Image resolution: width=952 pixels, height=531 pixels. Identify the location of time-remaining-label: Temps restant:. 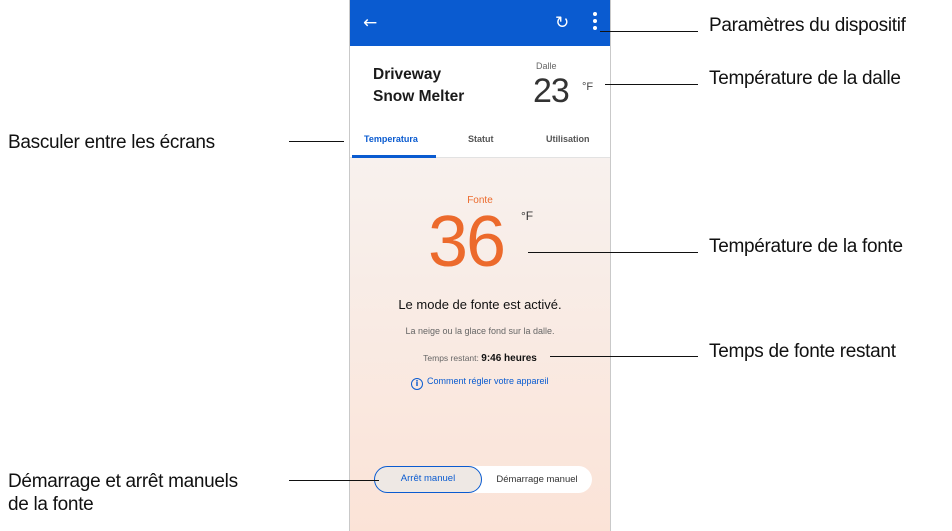
(451, 358).